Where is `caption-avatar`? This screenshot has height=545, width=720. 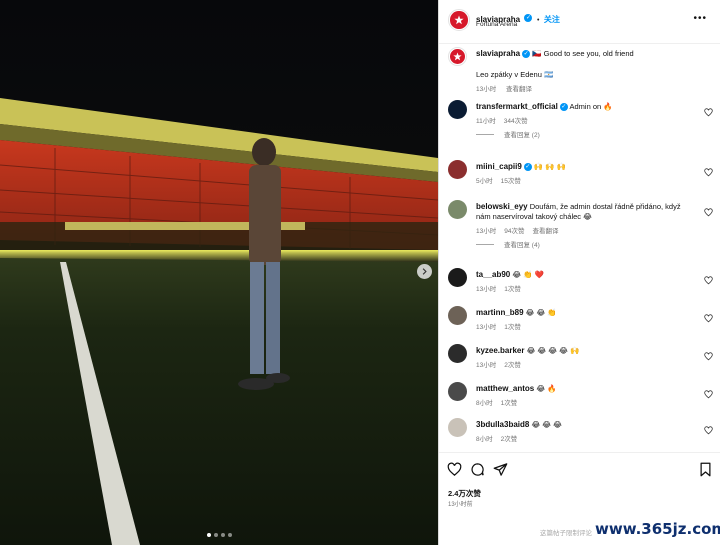
caption-avatar is located at coordinates (457, 56).